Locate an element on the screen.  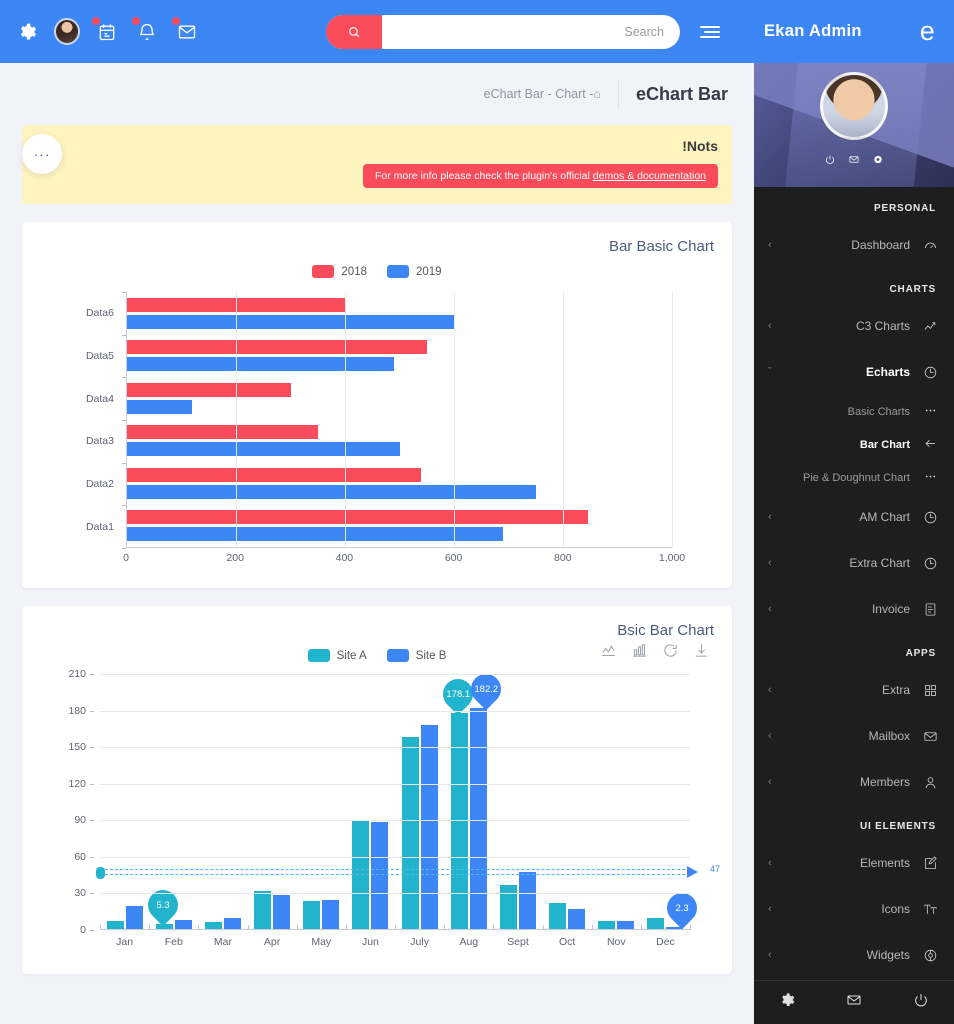
menu-toggle-icon is located at coordinates (710, 31).